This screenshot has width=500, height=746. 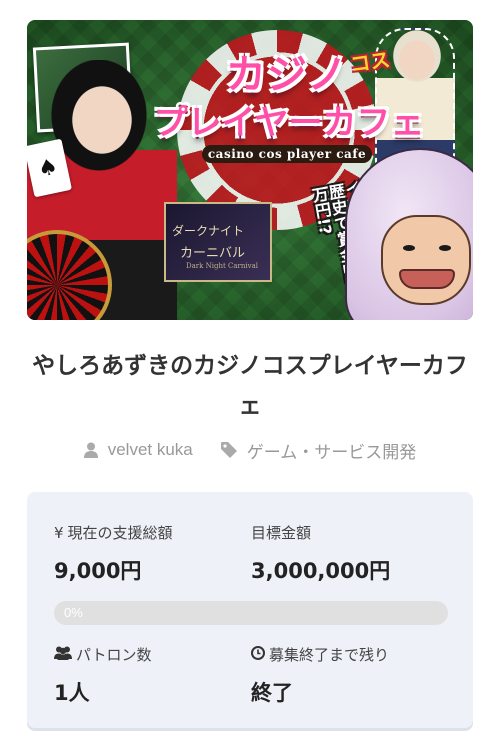 I want to click on current-amount-label: ¥ 現在の支援総額, so click(x=113, y=532).